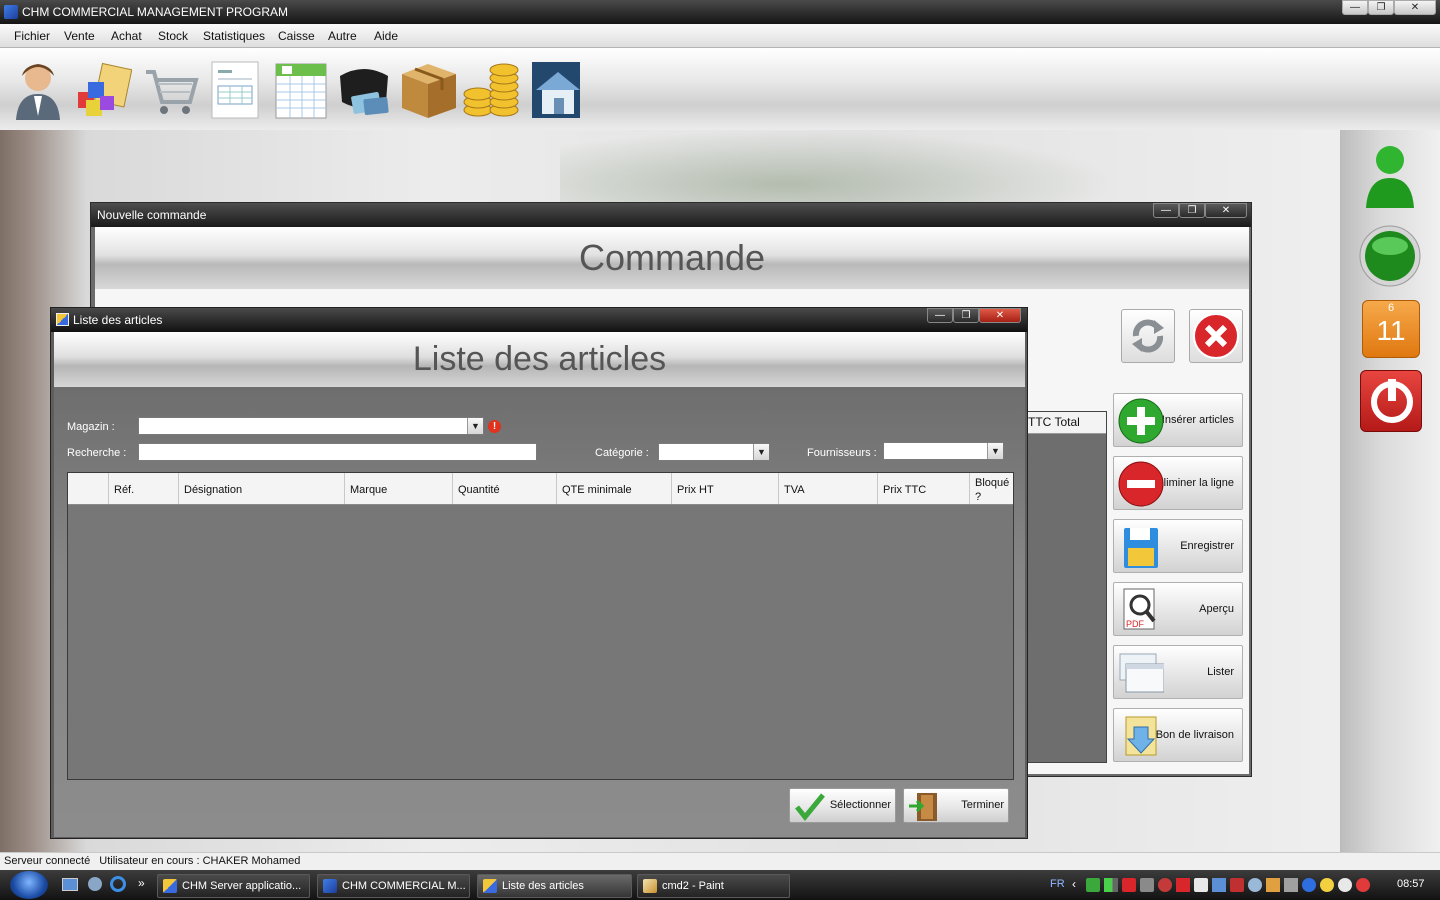 Image resolution: width=1440 pixels, height=900 pixels. I want to click on column-row-selector, so click(88, 488).